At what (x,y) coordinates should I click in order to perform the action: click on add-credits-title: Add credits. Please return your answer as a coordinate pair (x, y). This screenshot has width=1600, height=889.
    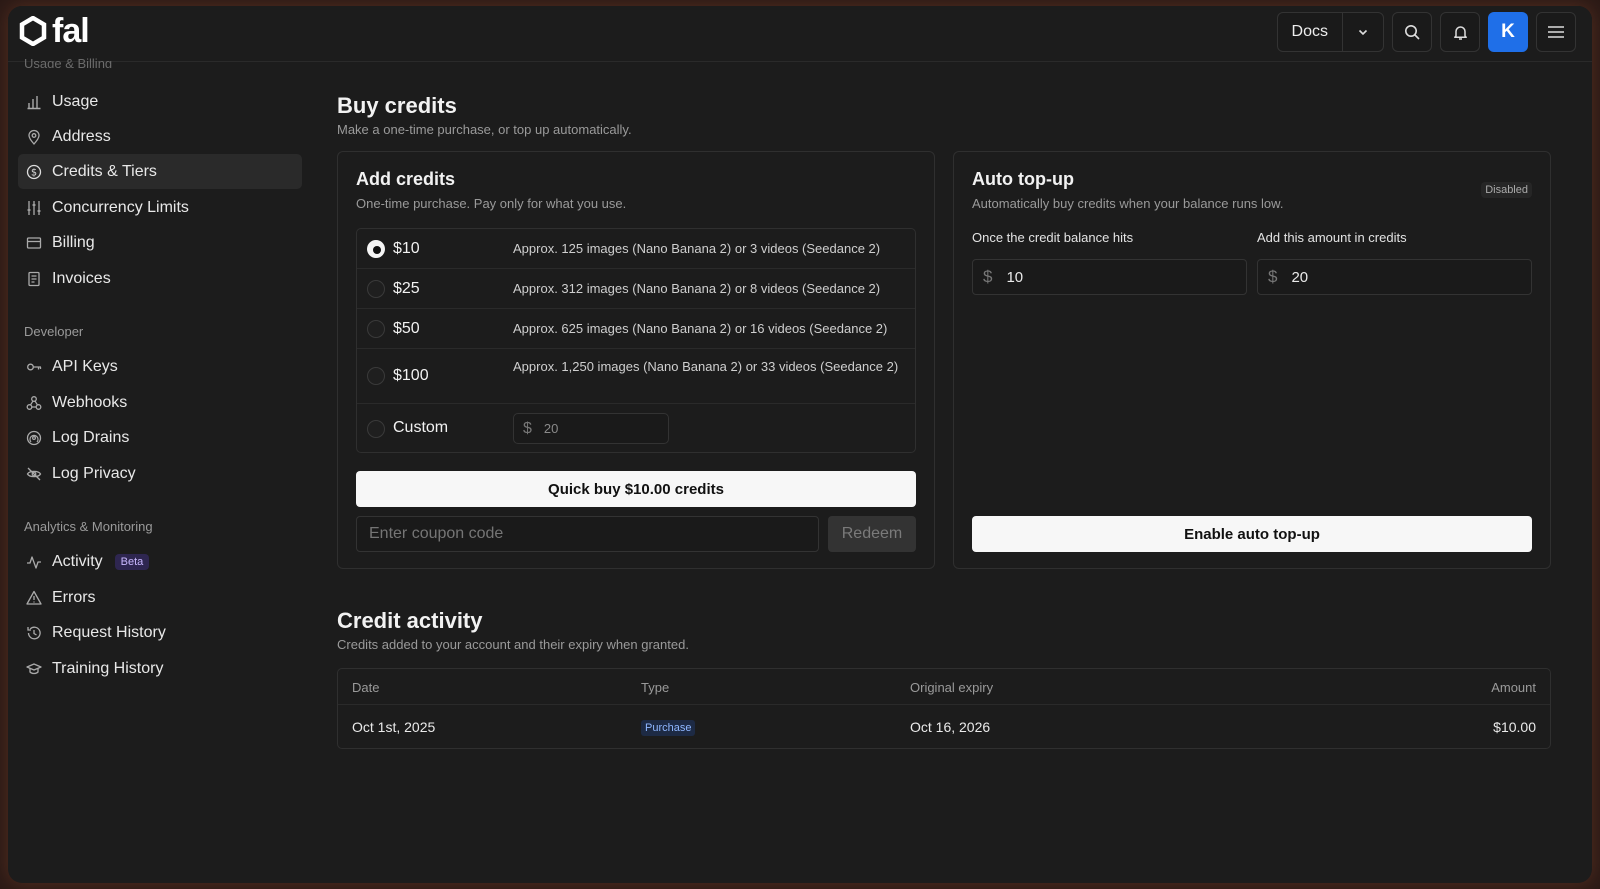
    Looking at the image, I should click on (406, 179).